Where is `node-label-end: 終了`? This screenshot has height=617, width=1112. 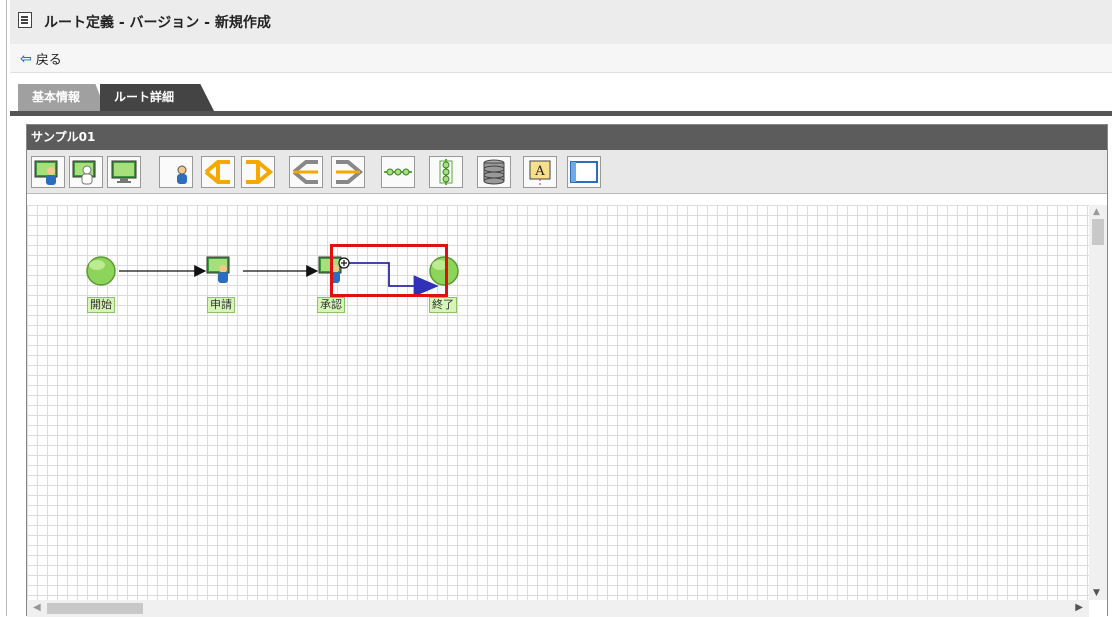
node-label-end: 終了 is located at coordinates (443, 305).